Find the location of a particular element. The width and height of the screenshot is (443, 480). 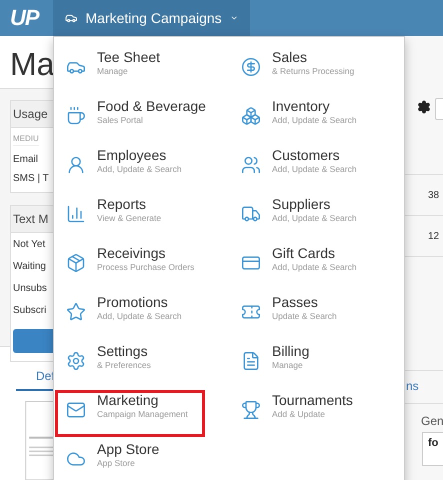

table-cell: Subscri is located at coordinates (29, 310).